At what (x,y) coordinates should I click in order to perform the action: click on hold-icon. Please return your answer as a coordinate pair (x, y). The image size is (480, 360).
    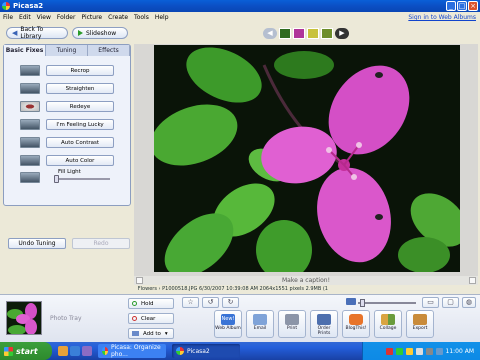
    Looking at the image, I should click on (134, 303).